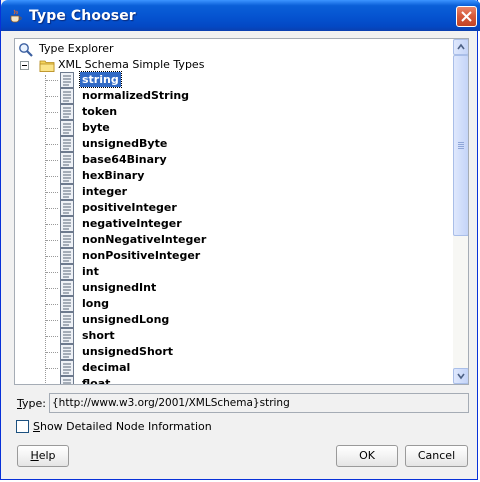  I want to click on tree-root-label: Type Explorer, so click(76, 48).